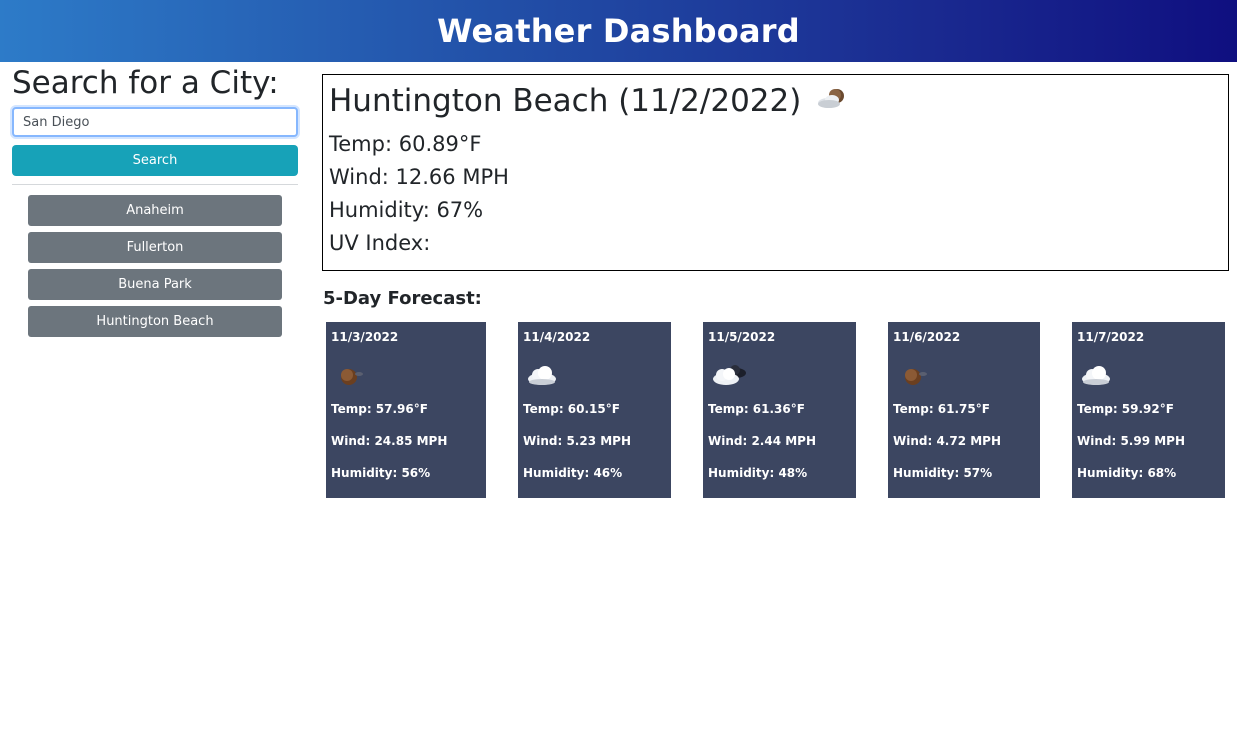  I want to click on current-temp: Temp: 60.89°F, so click(405, 144).